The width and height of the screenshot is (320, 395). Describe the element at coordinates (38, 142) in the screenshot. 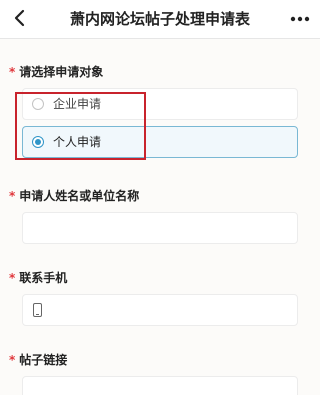

I see `radio-checked-icon` at that location.